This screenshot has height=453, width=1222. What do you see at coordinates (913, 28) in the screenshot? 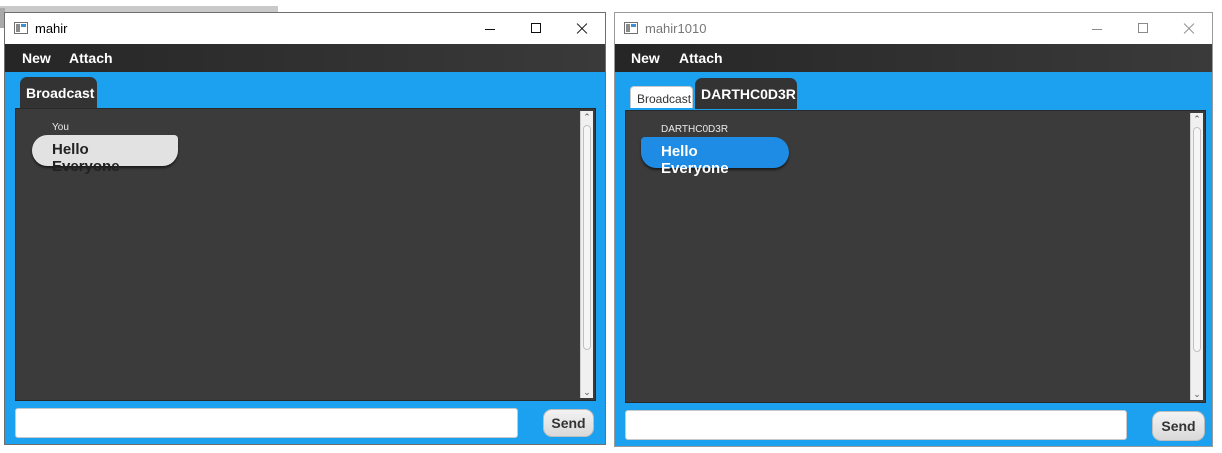
I see `title-bar: mahir1010` at bounding box center [913, 28].